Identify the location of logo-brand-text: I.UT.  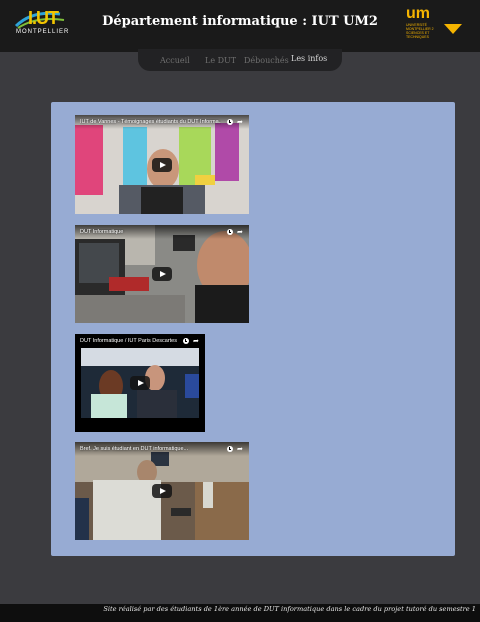
(43, 18).